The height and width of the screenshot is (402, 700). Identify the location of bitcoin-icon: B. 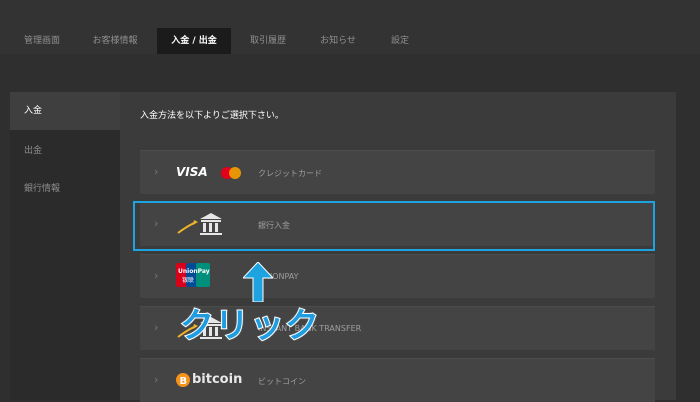
(183, 380).